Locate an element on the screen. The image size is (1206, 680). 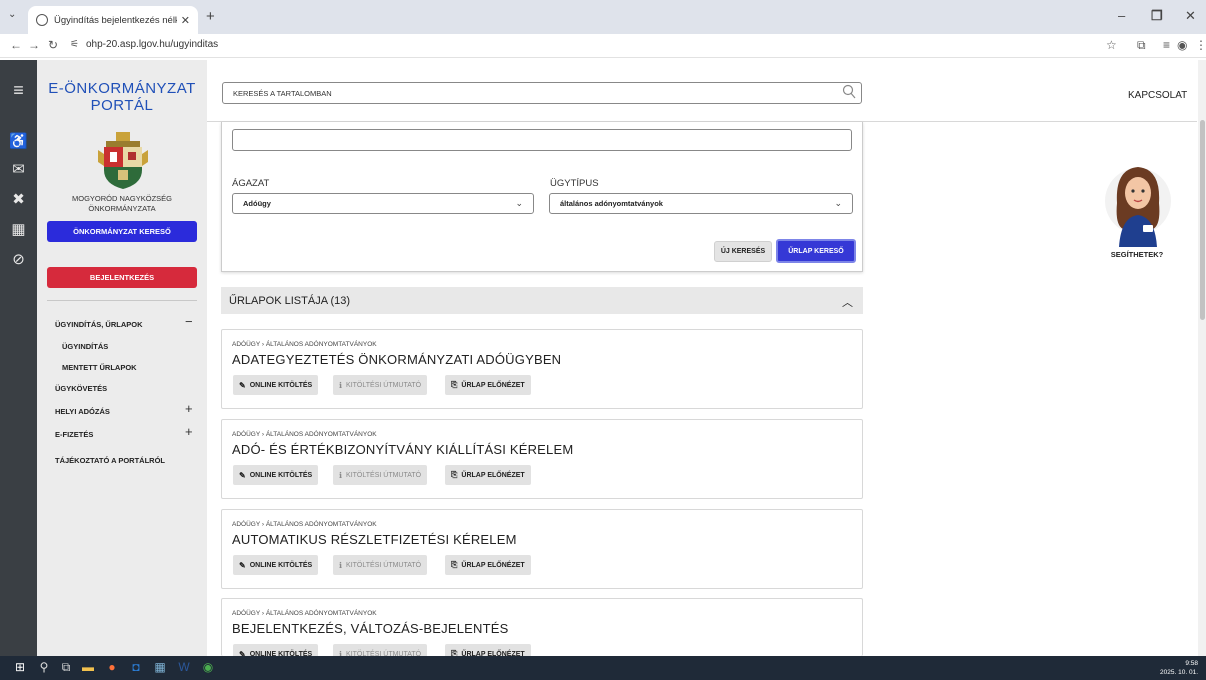
login-button: BEJELENTKEZÉS is located at coordinates (122, 277).